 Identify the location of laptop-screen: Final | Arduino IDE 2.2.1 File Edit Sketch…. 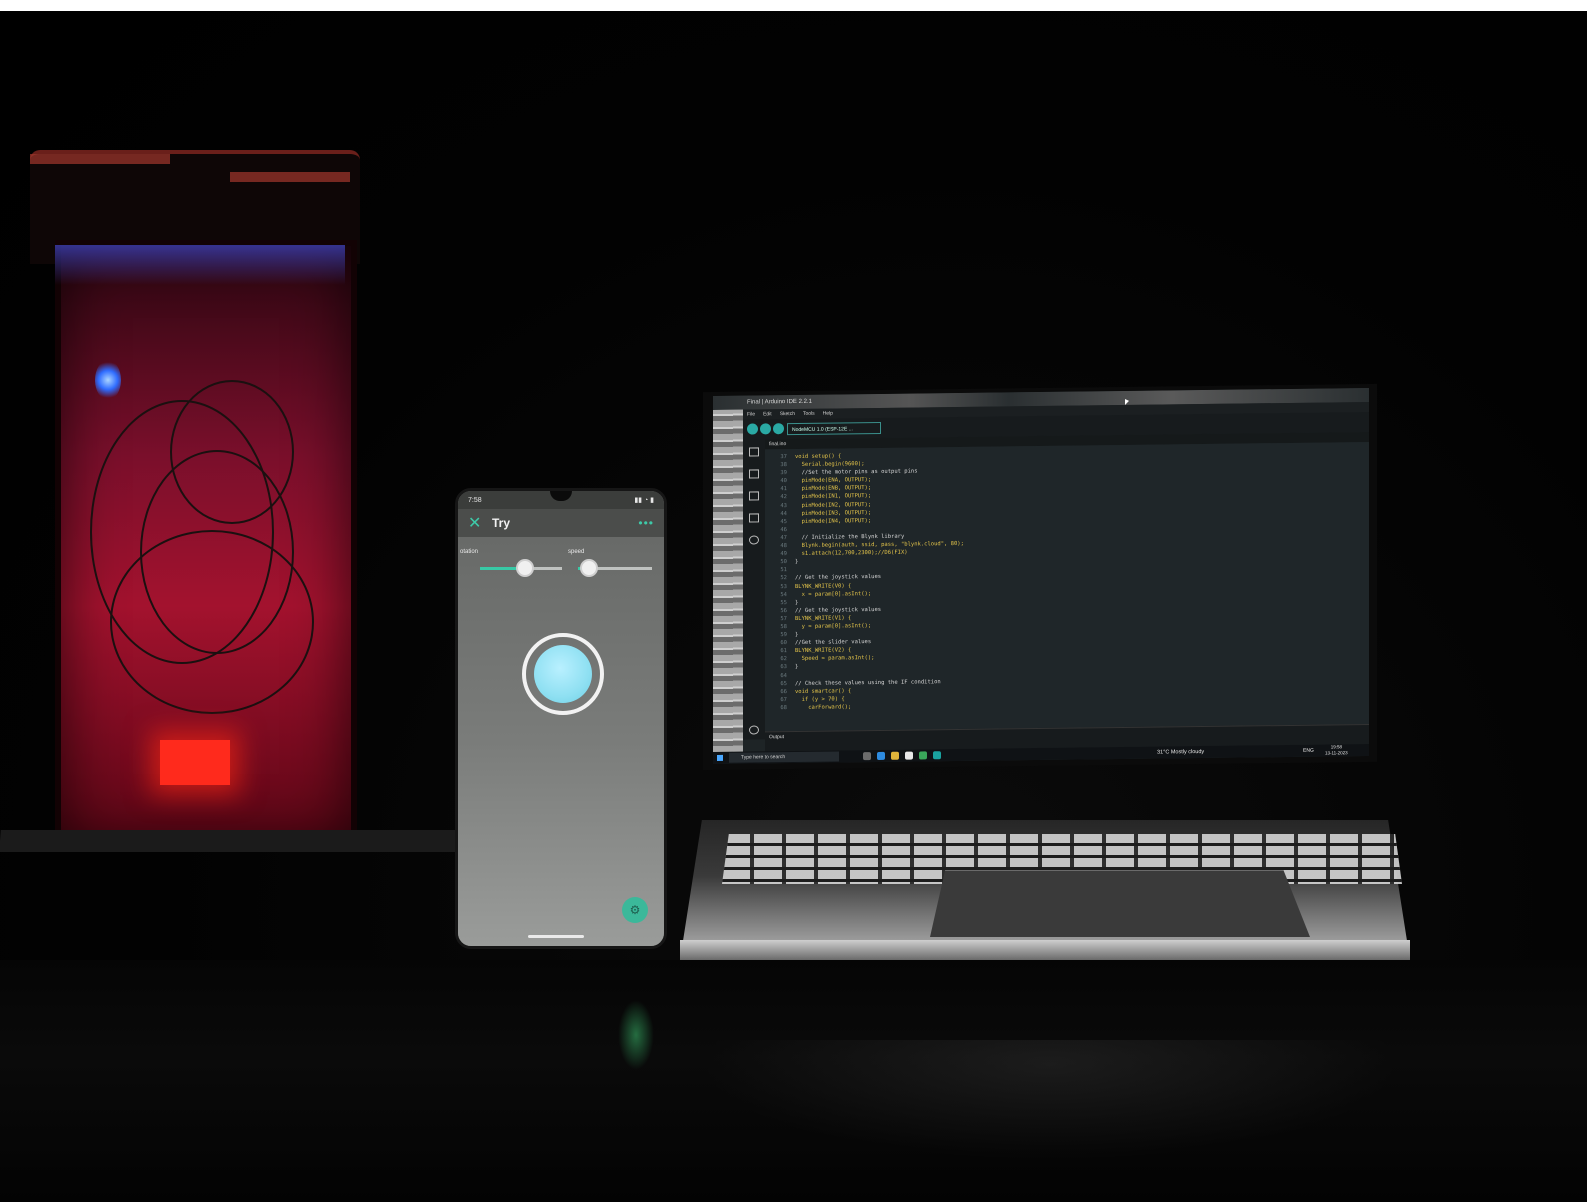
(1041, 575).